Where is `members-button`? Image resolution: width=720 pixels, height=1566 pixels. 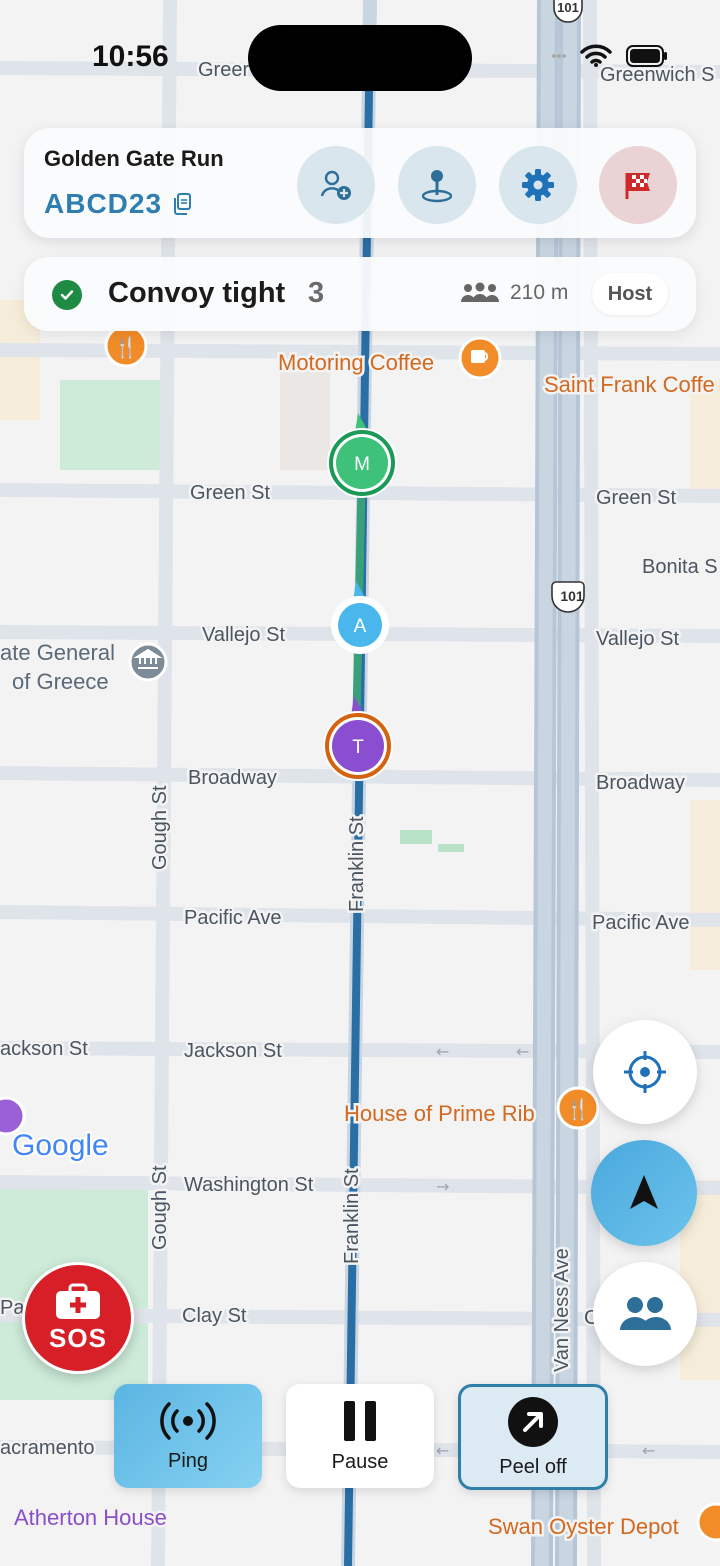
members-button is located at coordinates (645, 1314).